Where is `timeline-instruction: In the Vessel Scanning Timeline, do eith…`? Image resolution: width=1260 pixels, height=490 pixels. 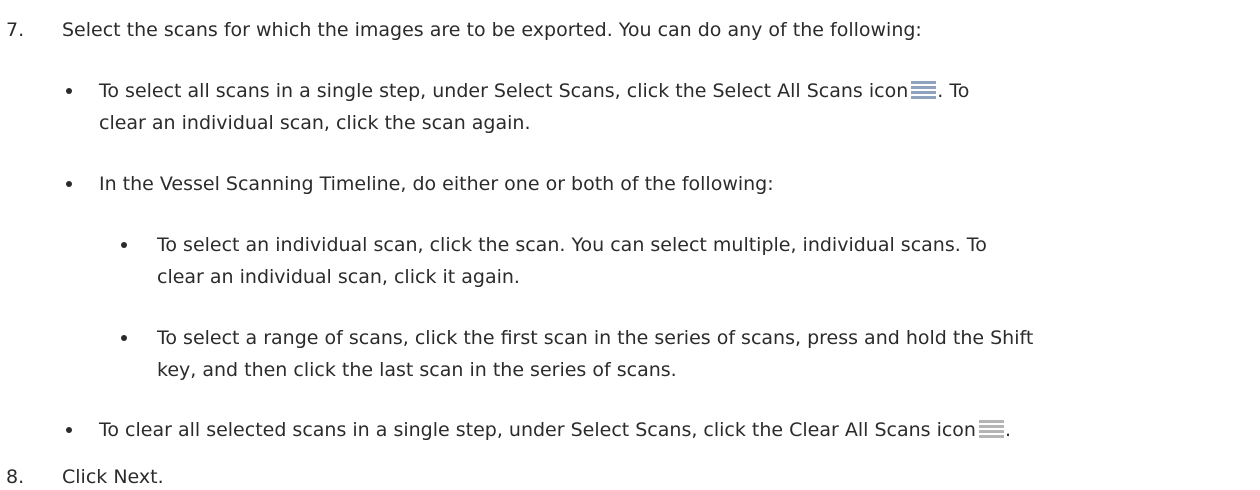
timeline-instruction: In the Vessel Scanning Timeline, do eith… is located at coordinates (436, 184).